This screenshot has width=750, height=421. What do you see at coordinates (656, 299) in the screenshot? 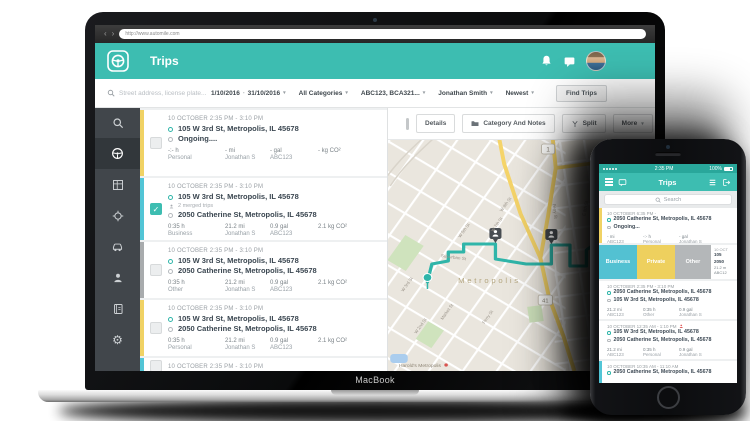
I see `trip-to-address: 105 W 3rd St, Metropolis, IL 45678` at bounding box center [656, 299].